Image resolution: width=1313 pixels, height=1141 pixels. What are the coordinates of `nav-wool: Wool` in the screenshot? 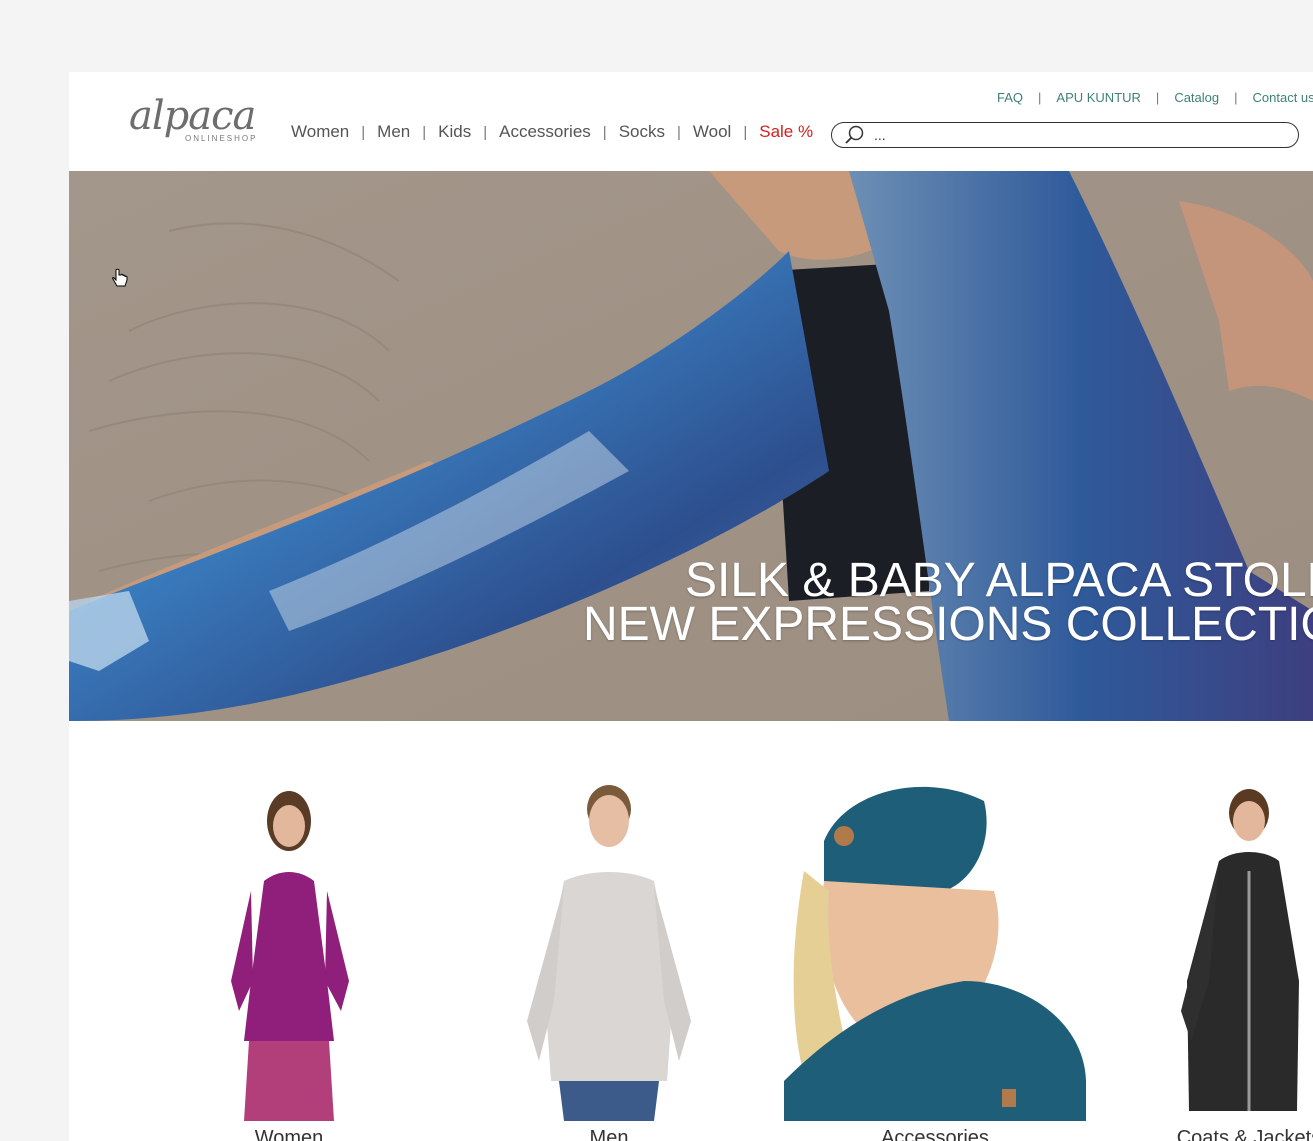 It's located at (712, 132).